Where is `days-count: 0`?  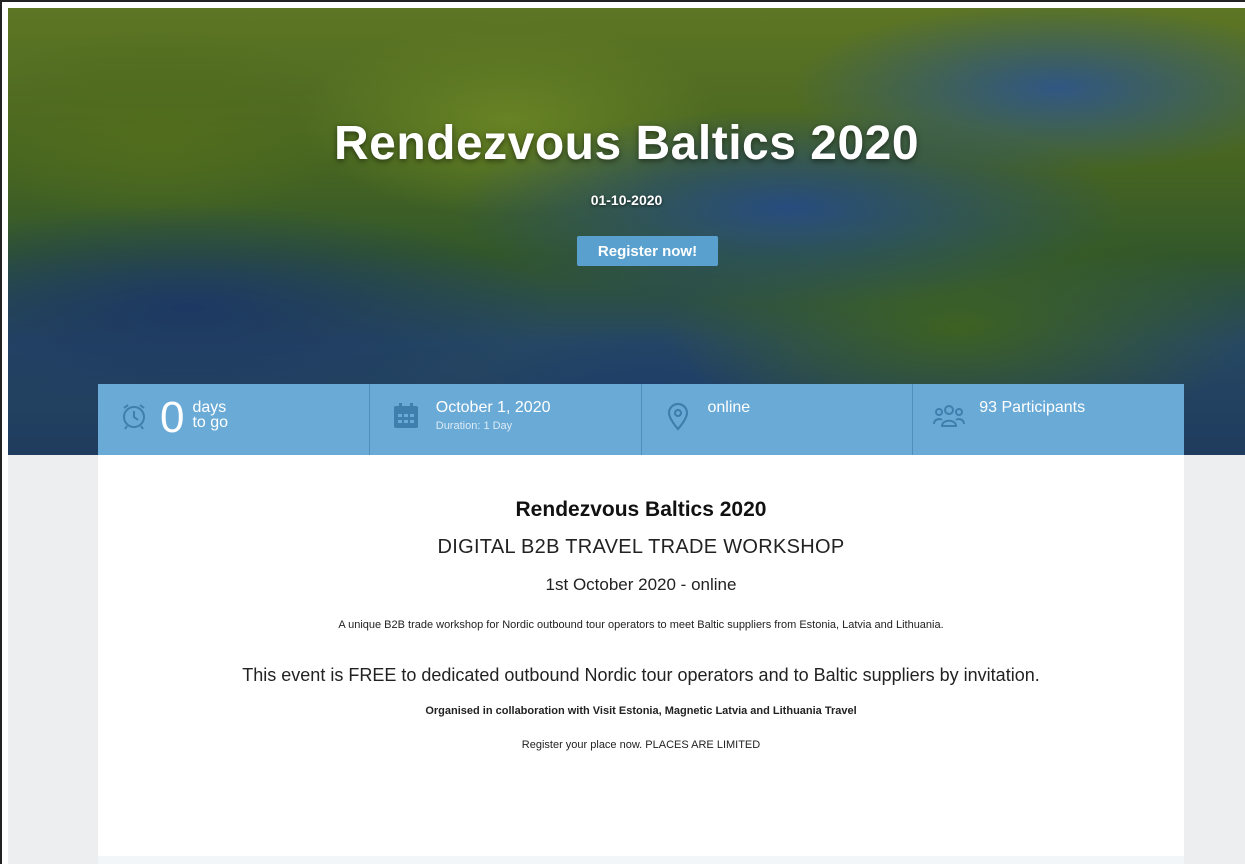
days-count: 0 is located at coordinates (172, 417).